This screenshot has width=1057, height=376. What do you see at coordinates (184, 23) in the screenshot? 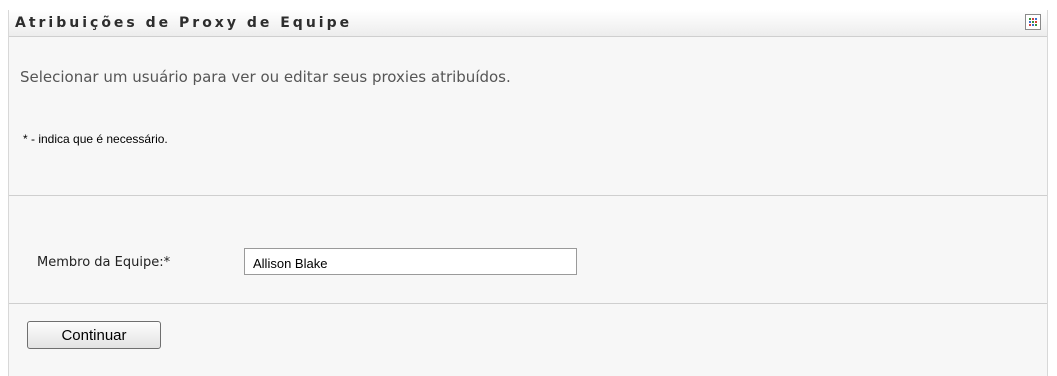
I see `portlet-title: Atribuições de Proxy de Equipe` at bounding box center [184, 23].